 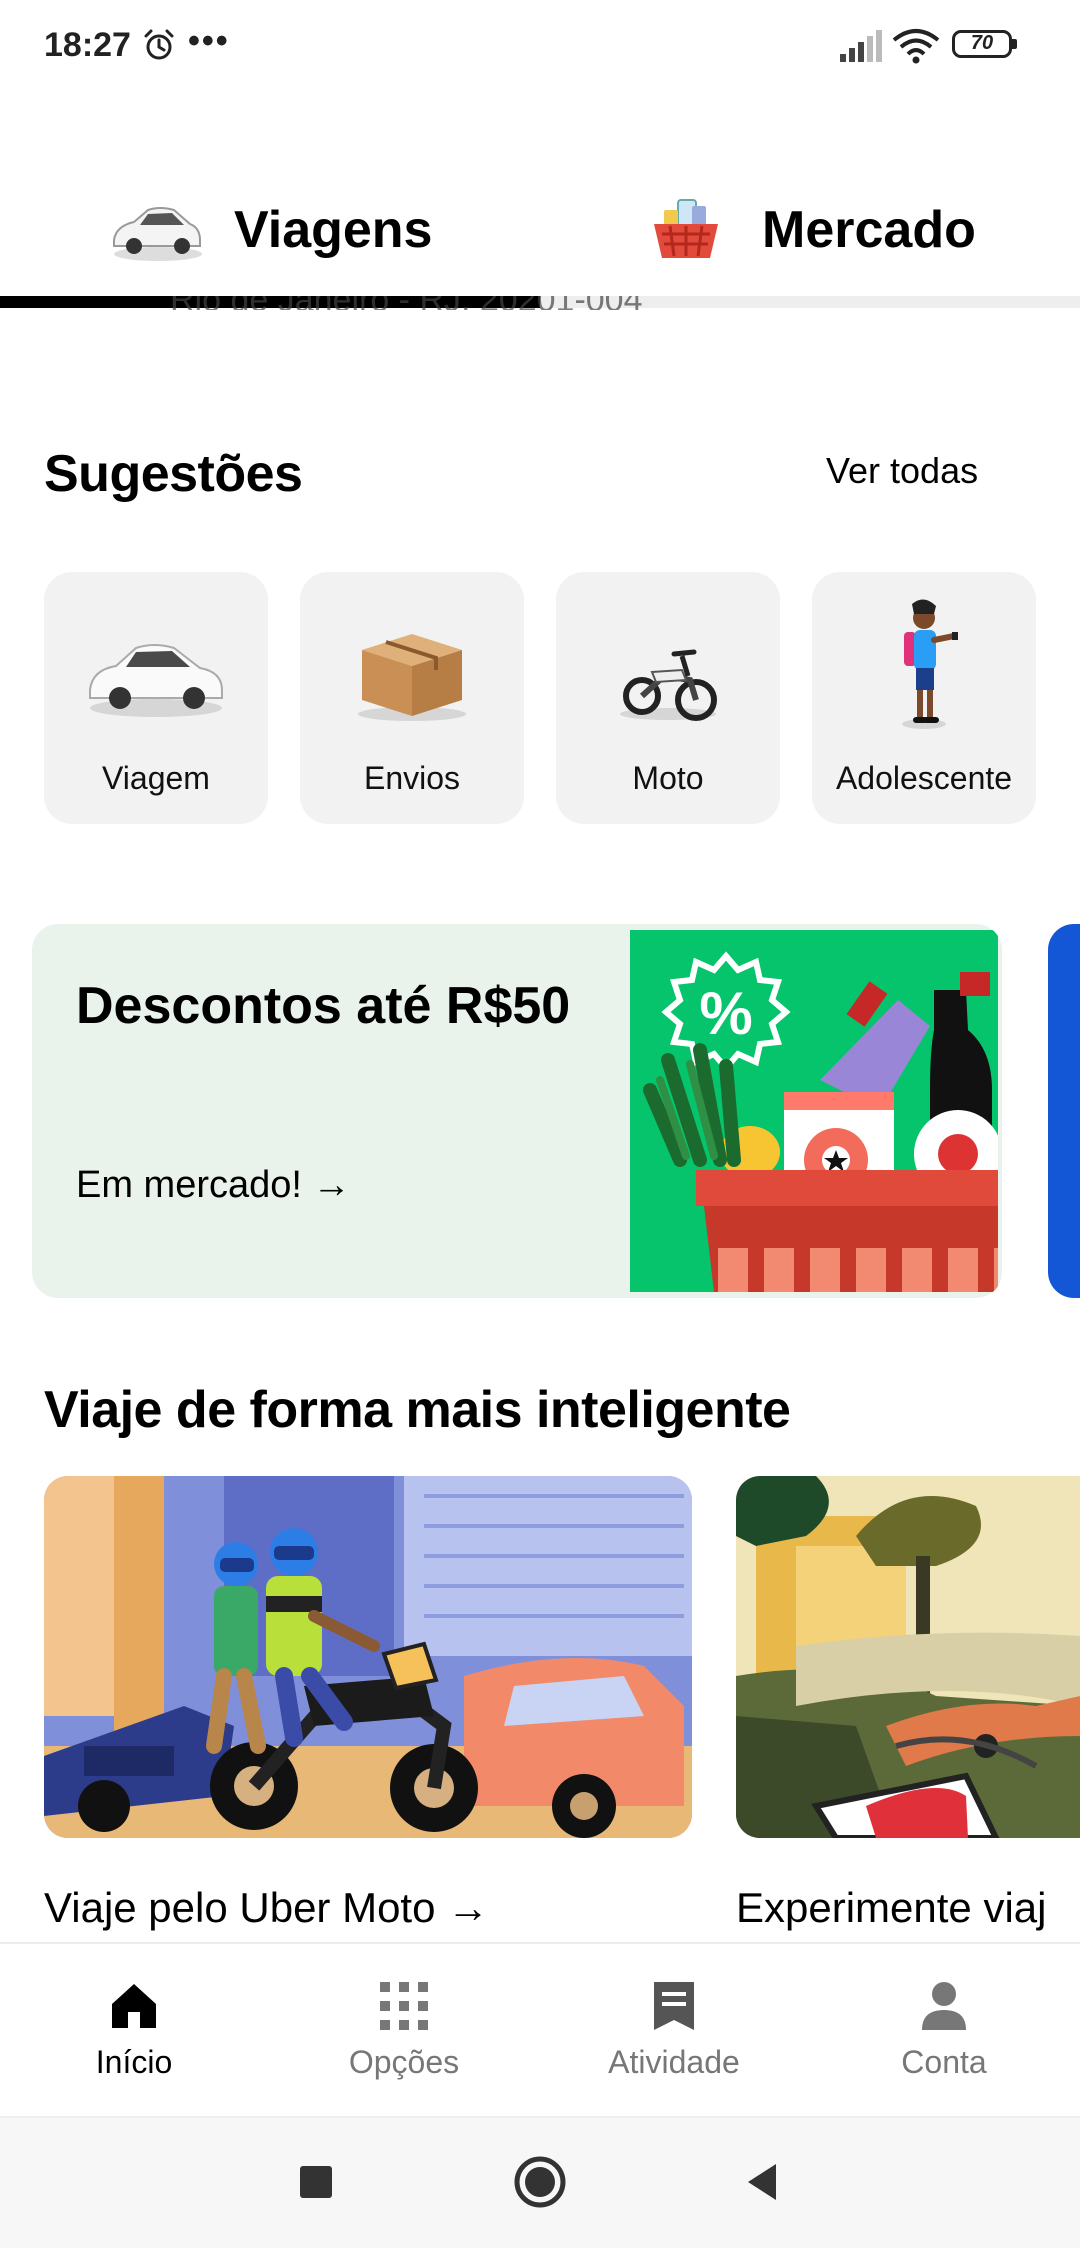 What do you see at coordinates (417, 1410) in the screenshot?
I see `smarter-title: Viaje de forma mais inteligente` at bounding box center [417, 1410].